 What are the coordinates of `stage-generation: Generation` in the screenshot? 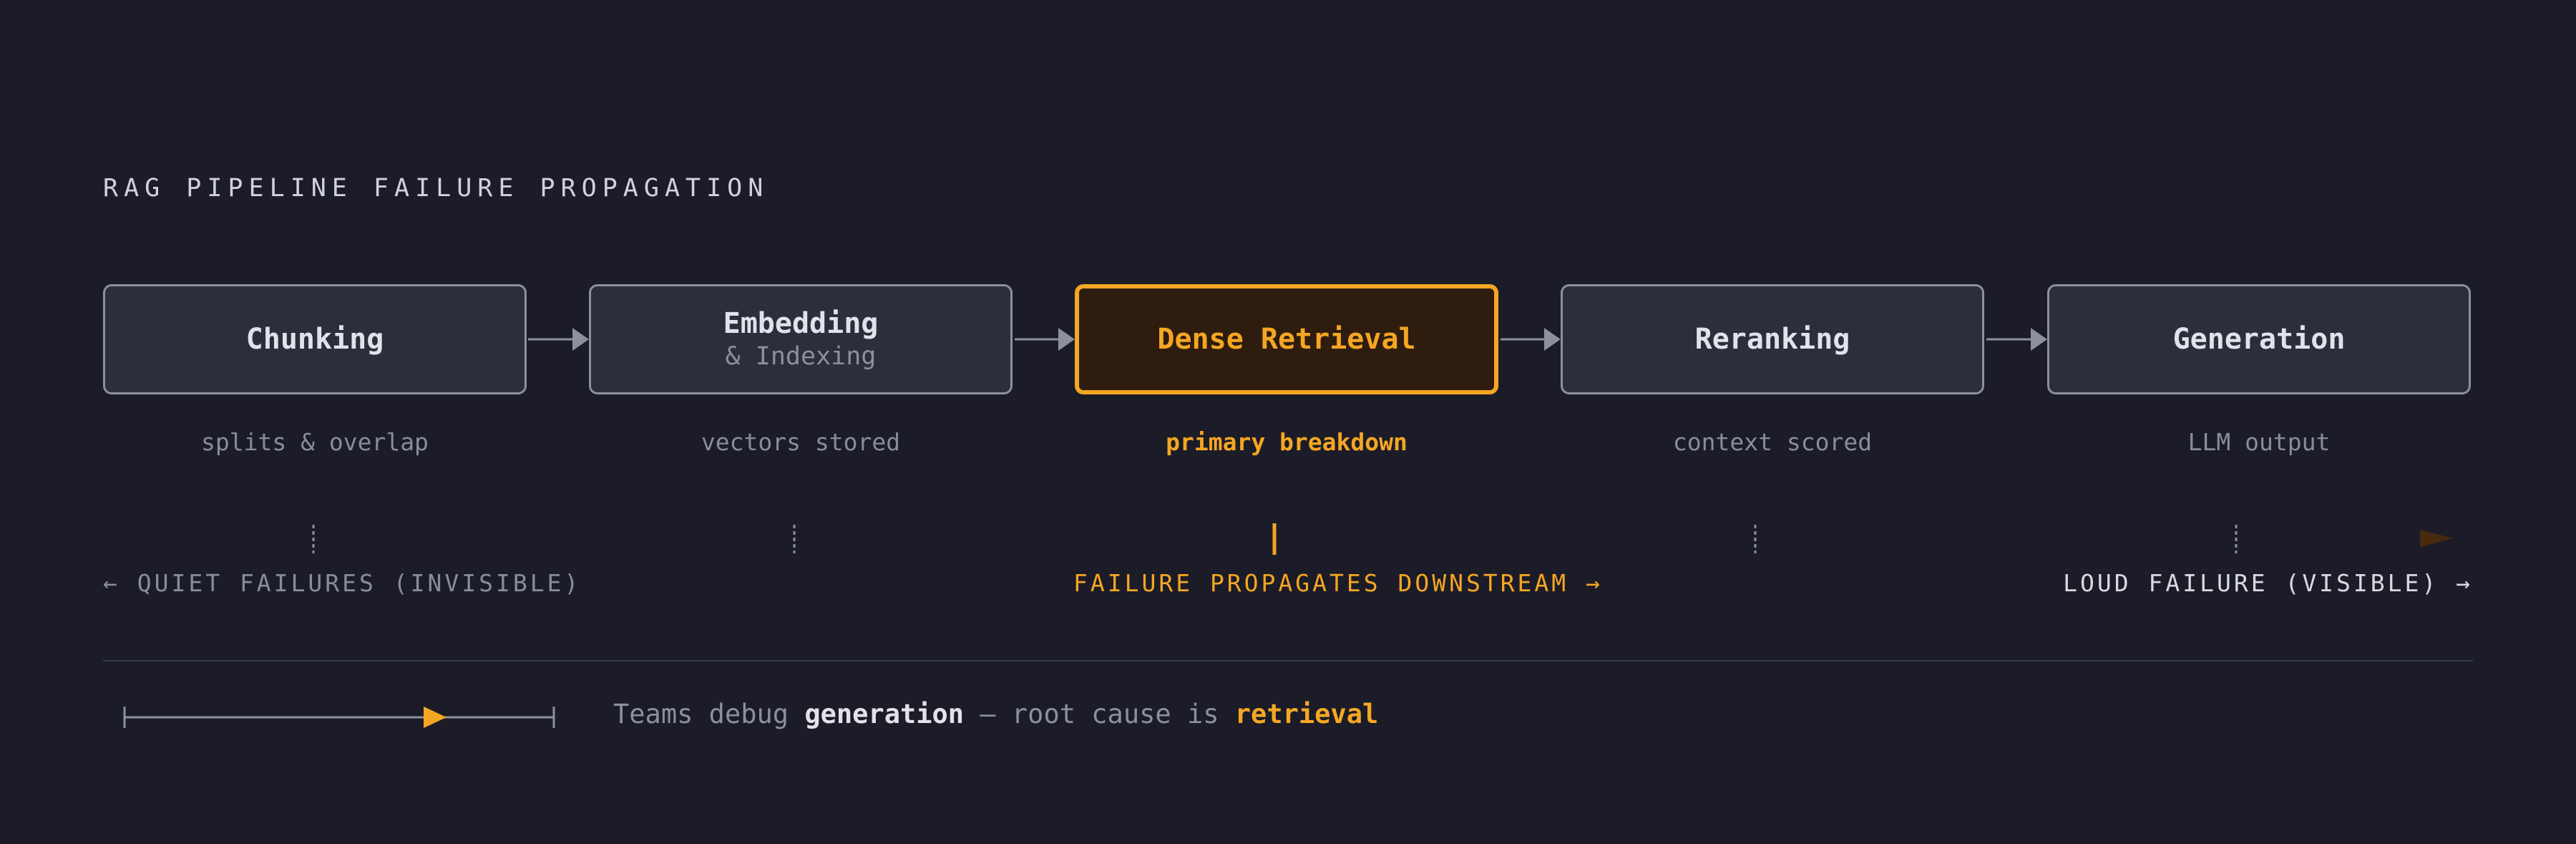 It's located at (2259, 339).